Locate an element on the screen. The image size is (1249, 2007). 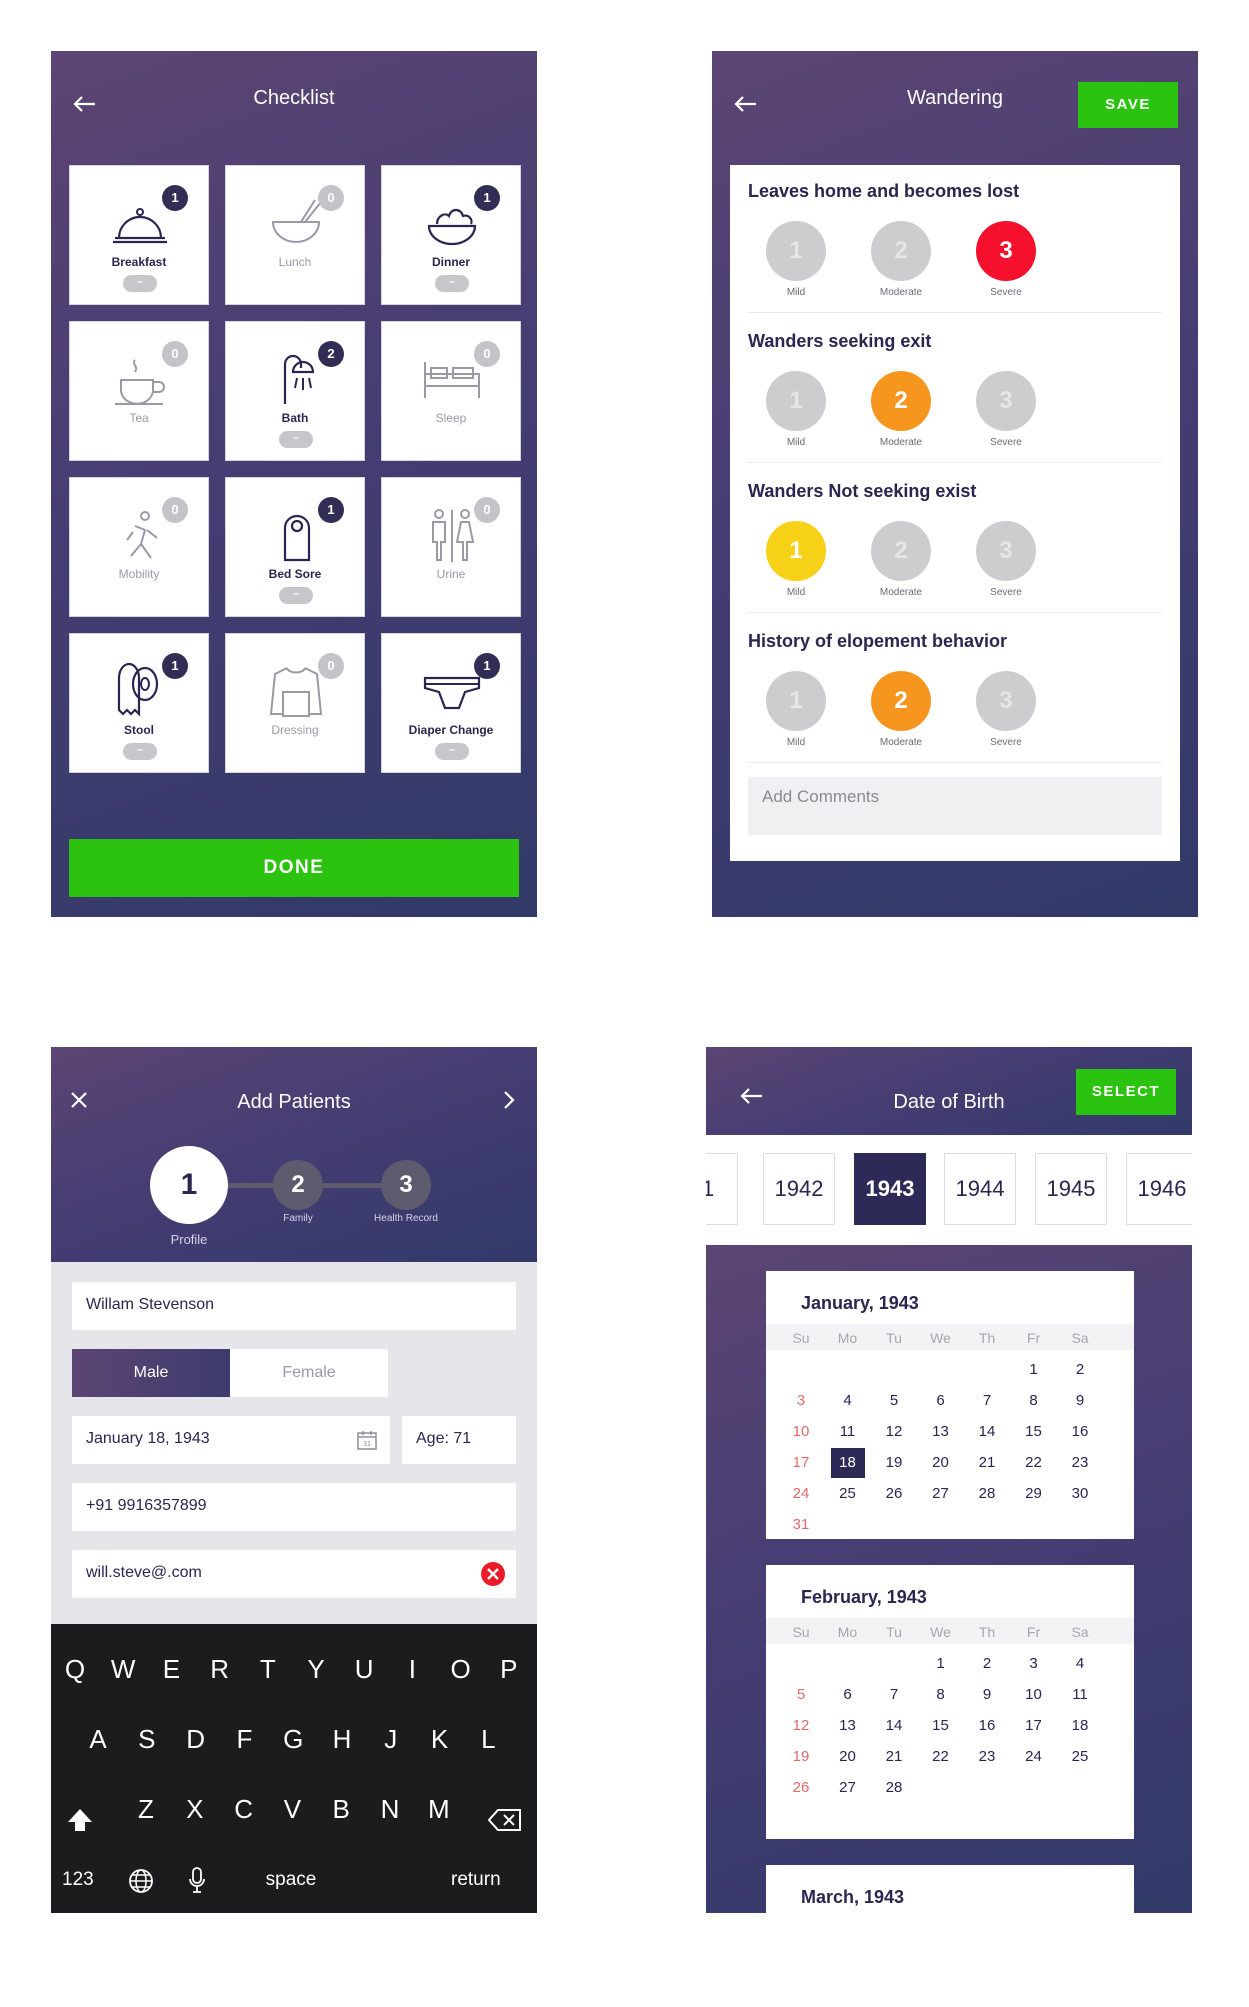
phone-field: +91 9916357899 is located at coordinates (294, 1507).